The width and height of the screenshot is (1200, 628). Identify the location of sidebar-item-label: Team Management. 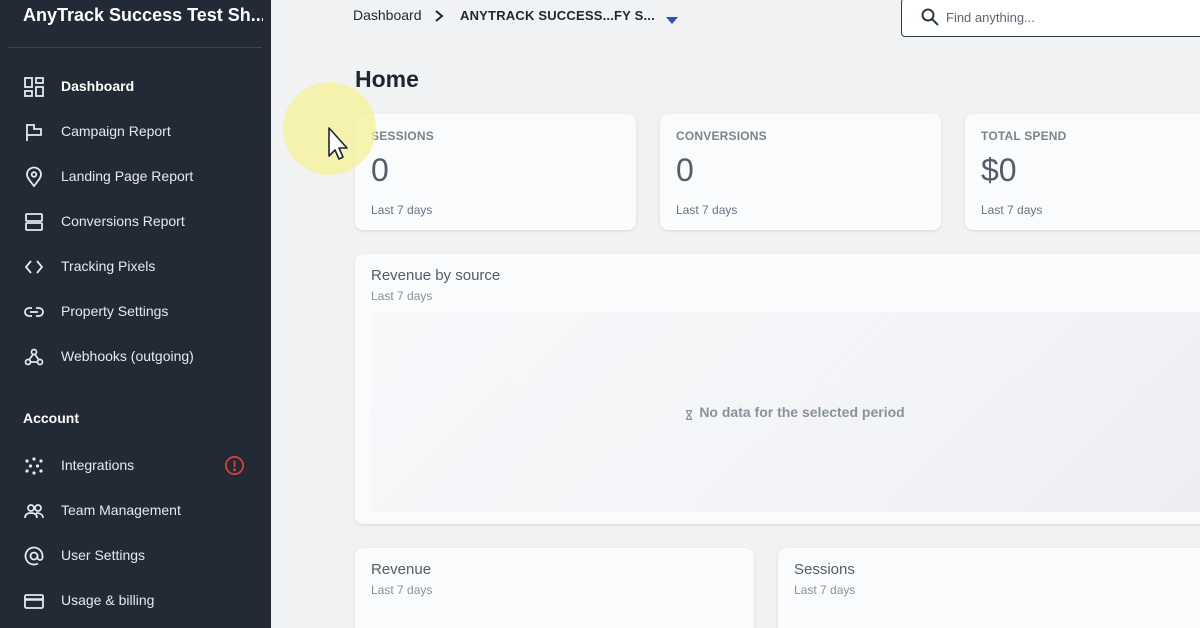
(121, 510).